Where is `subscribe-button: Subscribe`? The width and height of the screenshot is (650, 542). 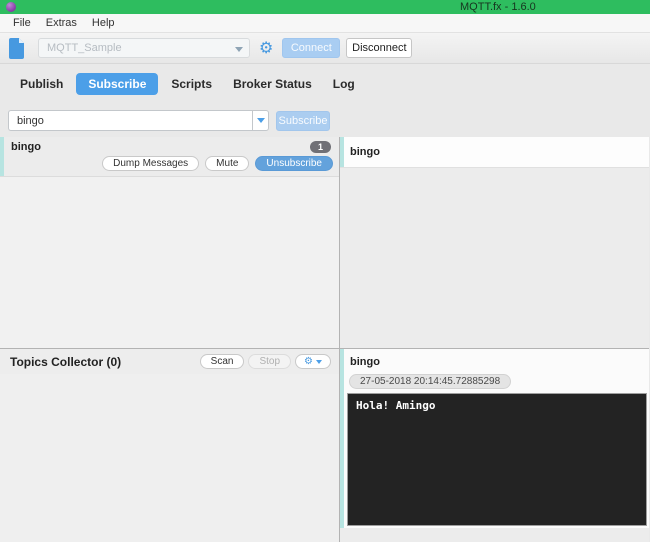 subscribe-button: Subscribe is located at coordinates (303, 120).